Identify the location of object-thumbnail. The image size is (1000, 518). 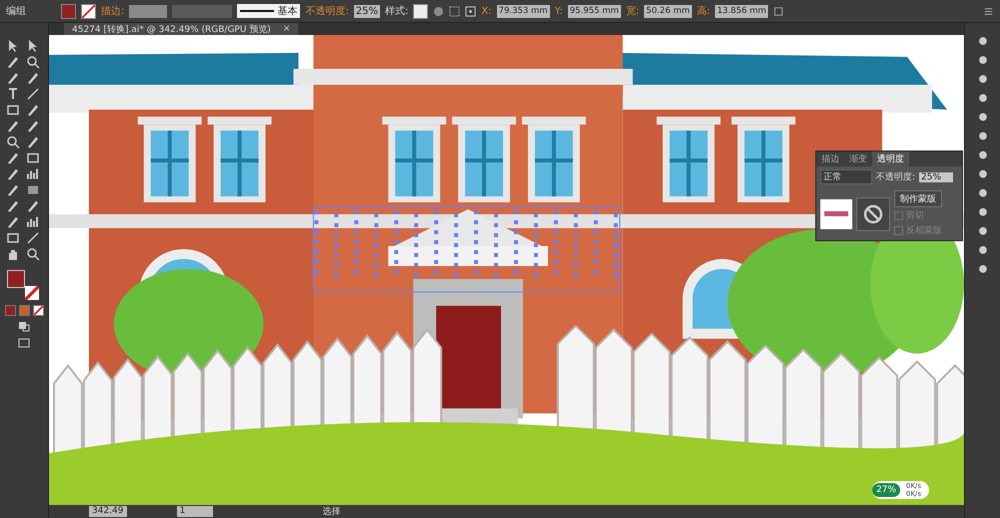
(836, 213).